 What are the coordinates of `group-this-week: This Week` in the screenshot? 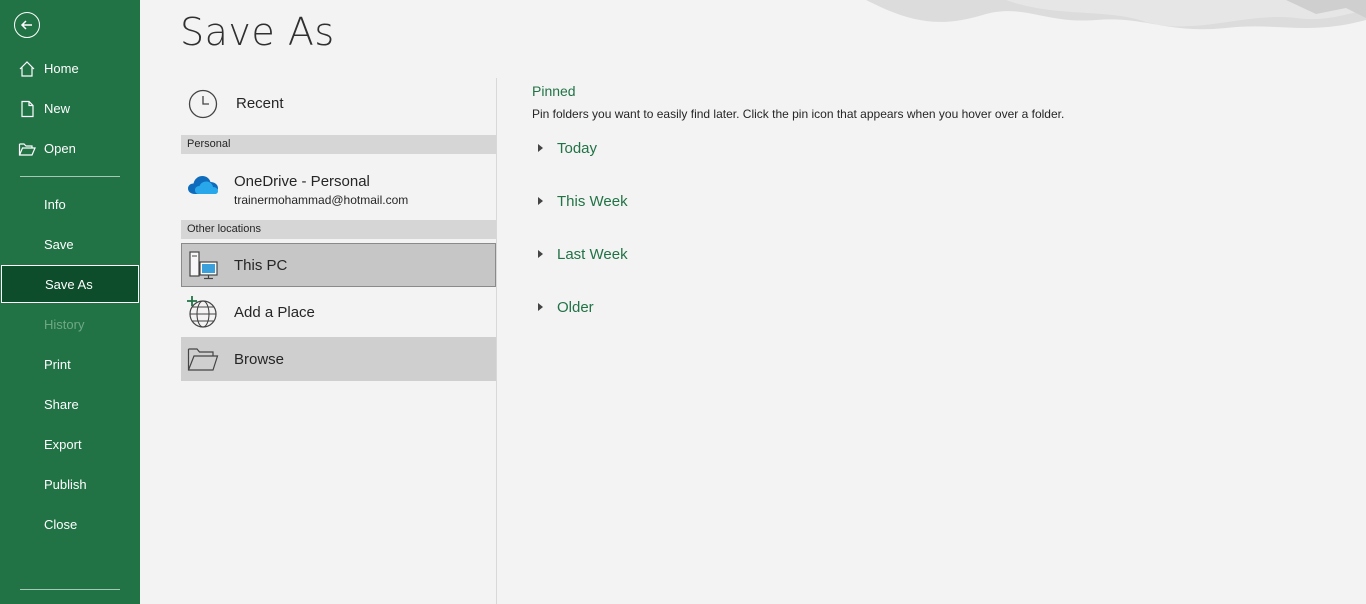 It's located at (580, 201).